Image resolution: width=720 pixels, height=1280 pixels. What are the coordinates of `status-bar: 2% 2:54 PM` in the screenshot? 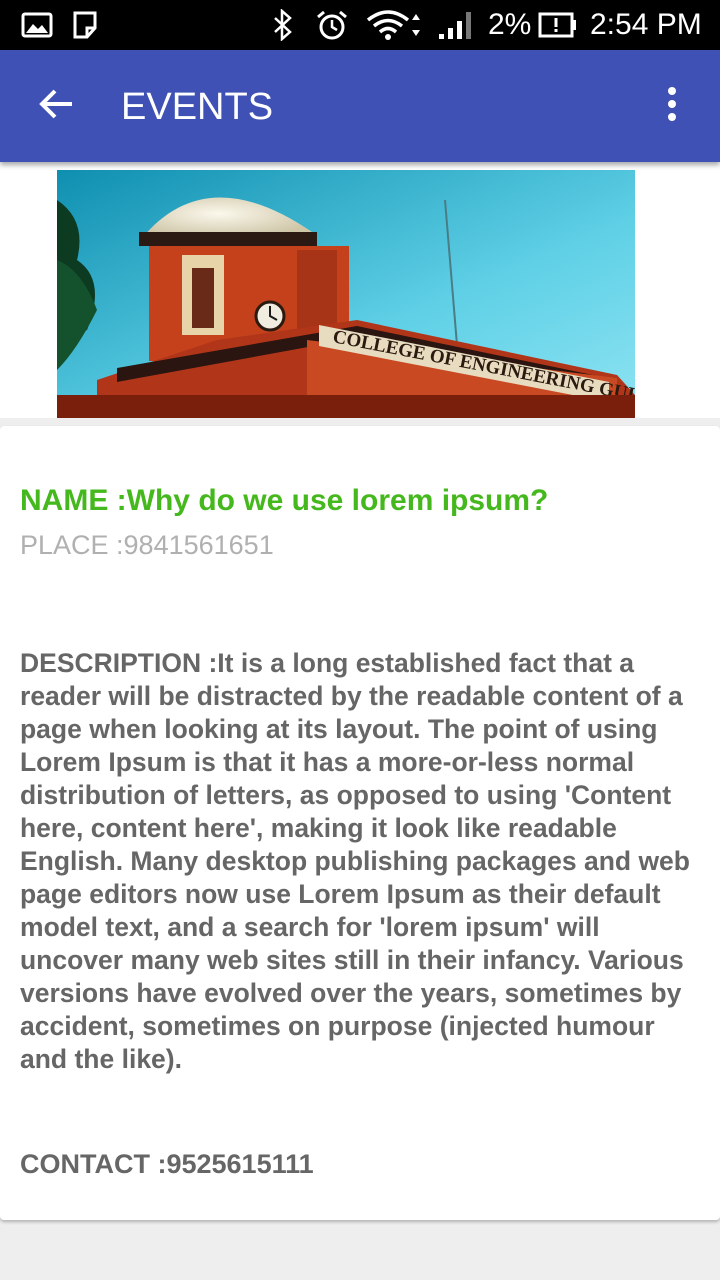 It's located at (360, 25).